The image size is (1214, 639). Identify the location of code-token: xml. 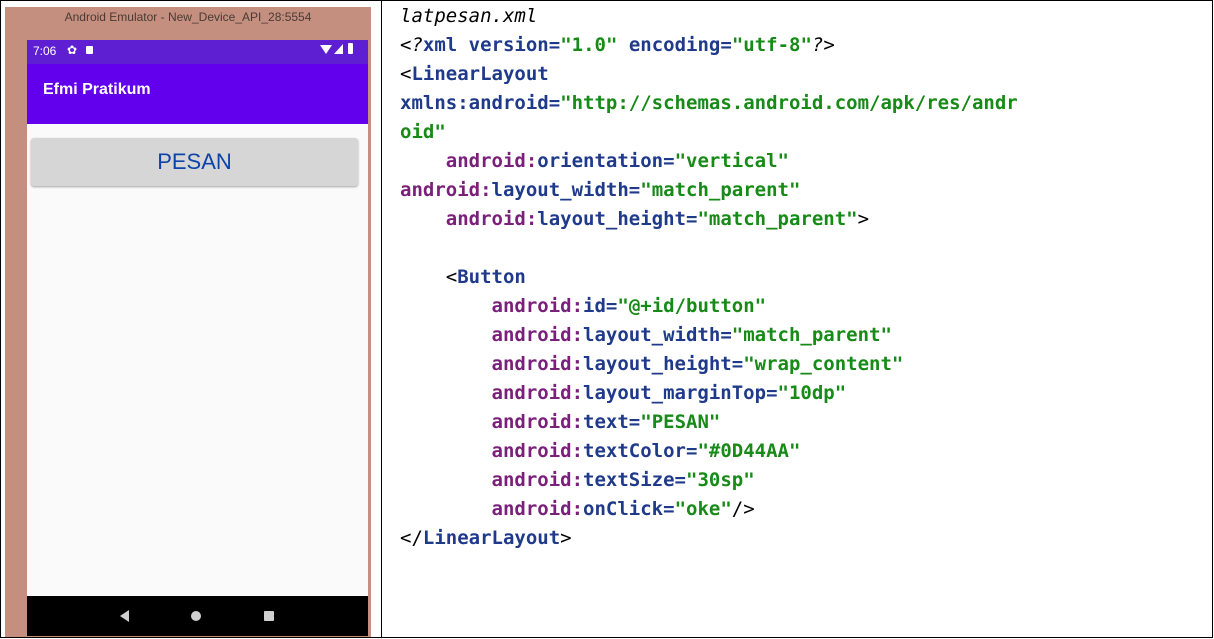
(440, 45).